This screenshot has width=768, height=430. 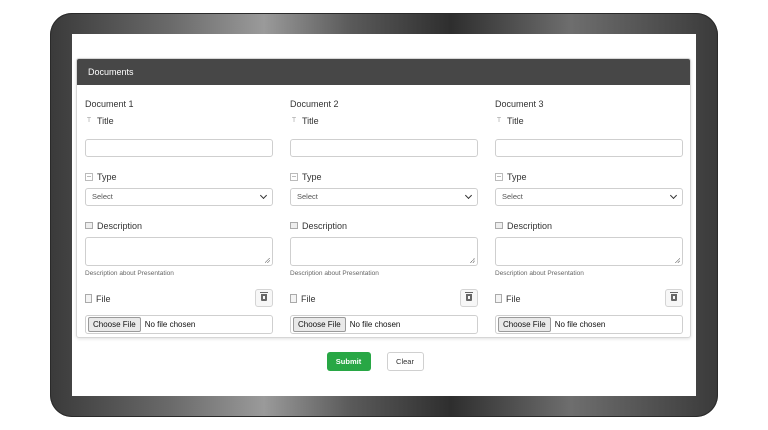 What do you see at coordinates (179, 215) in the screenshot?
I see `document-column-1: Document 1 Title Type Select` at bounding box center [179, 215].